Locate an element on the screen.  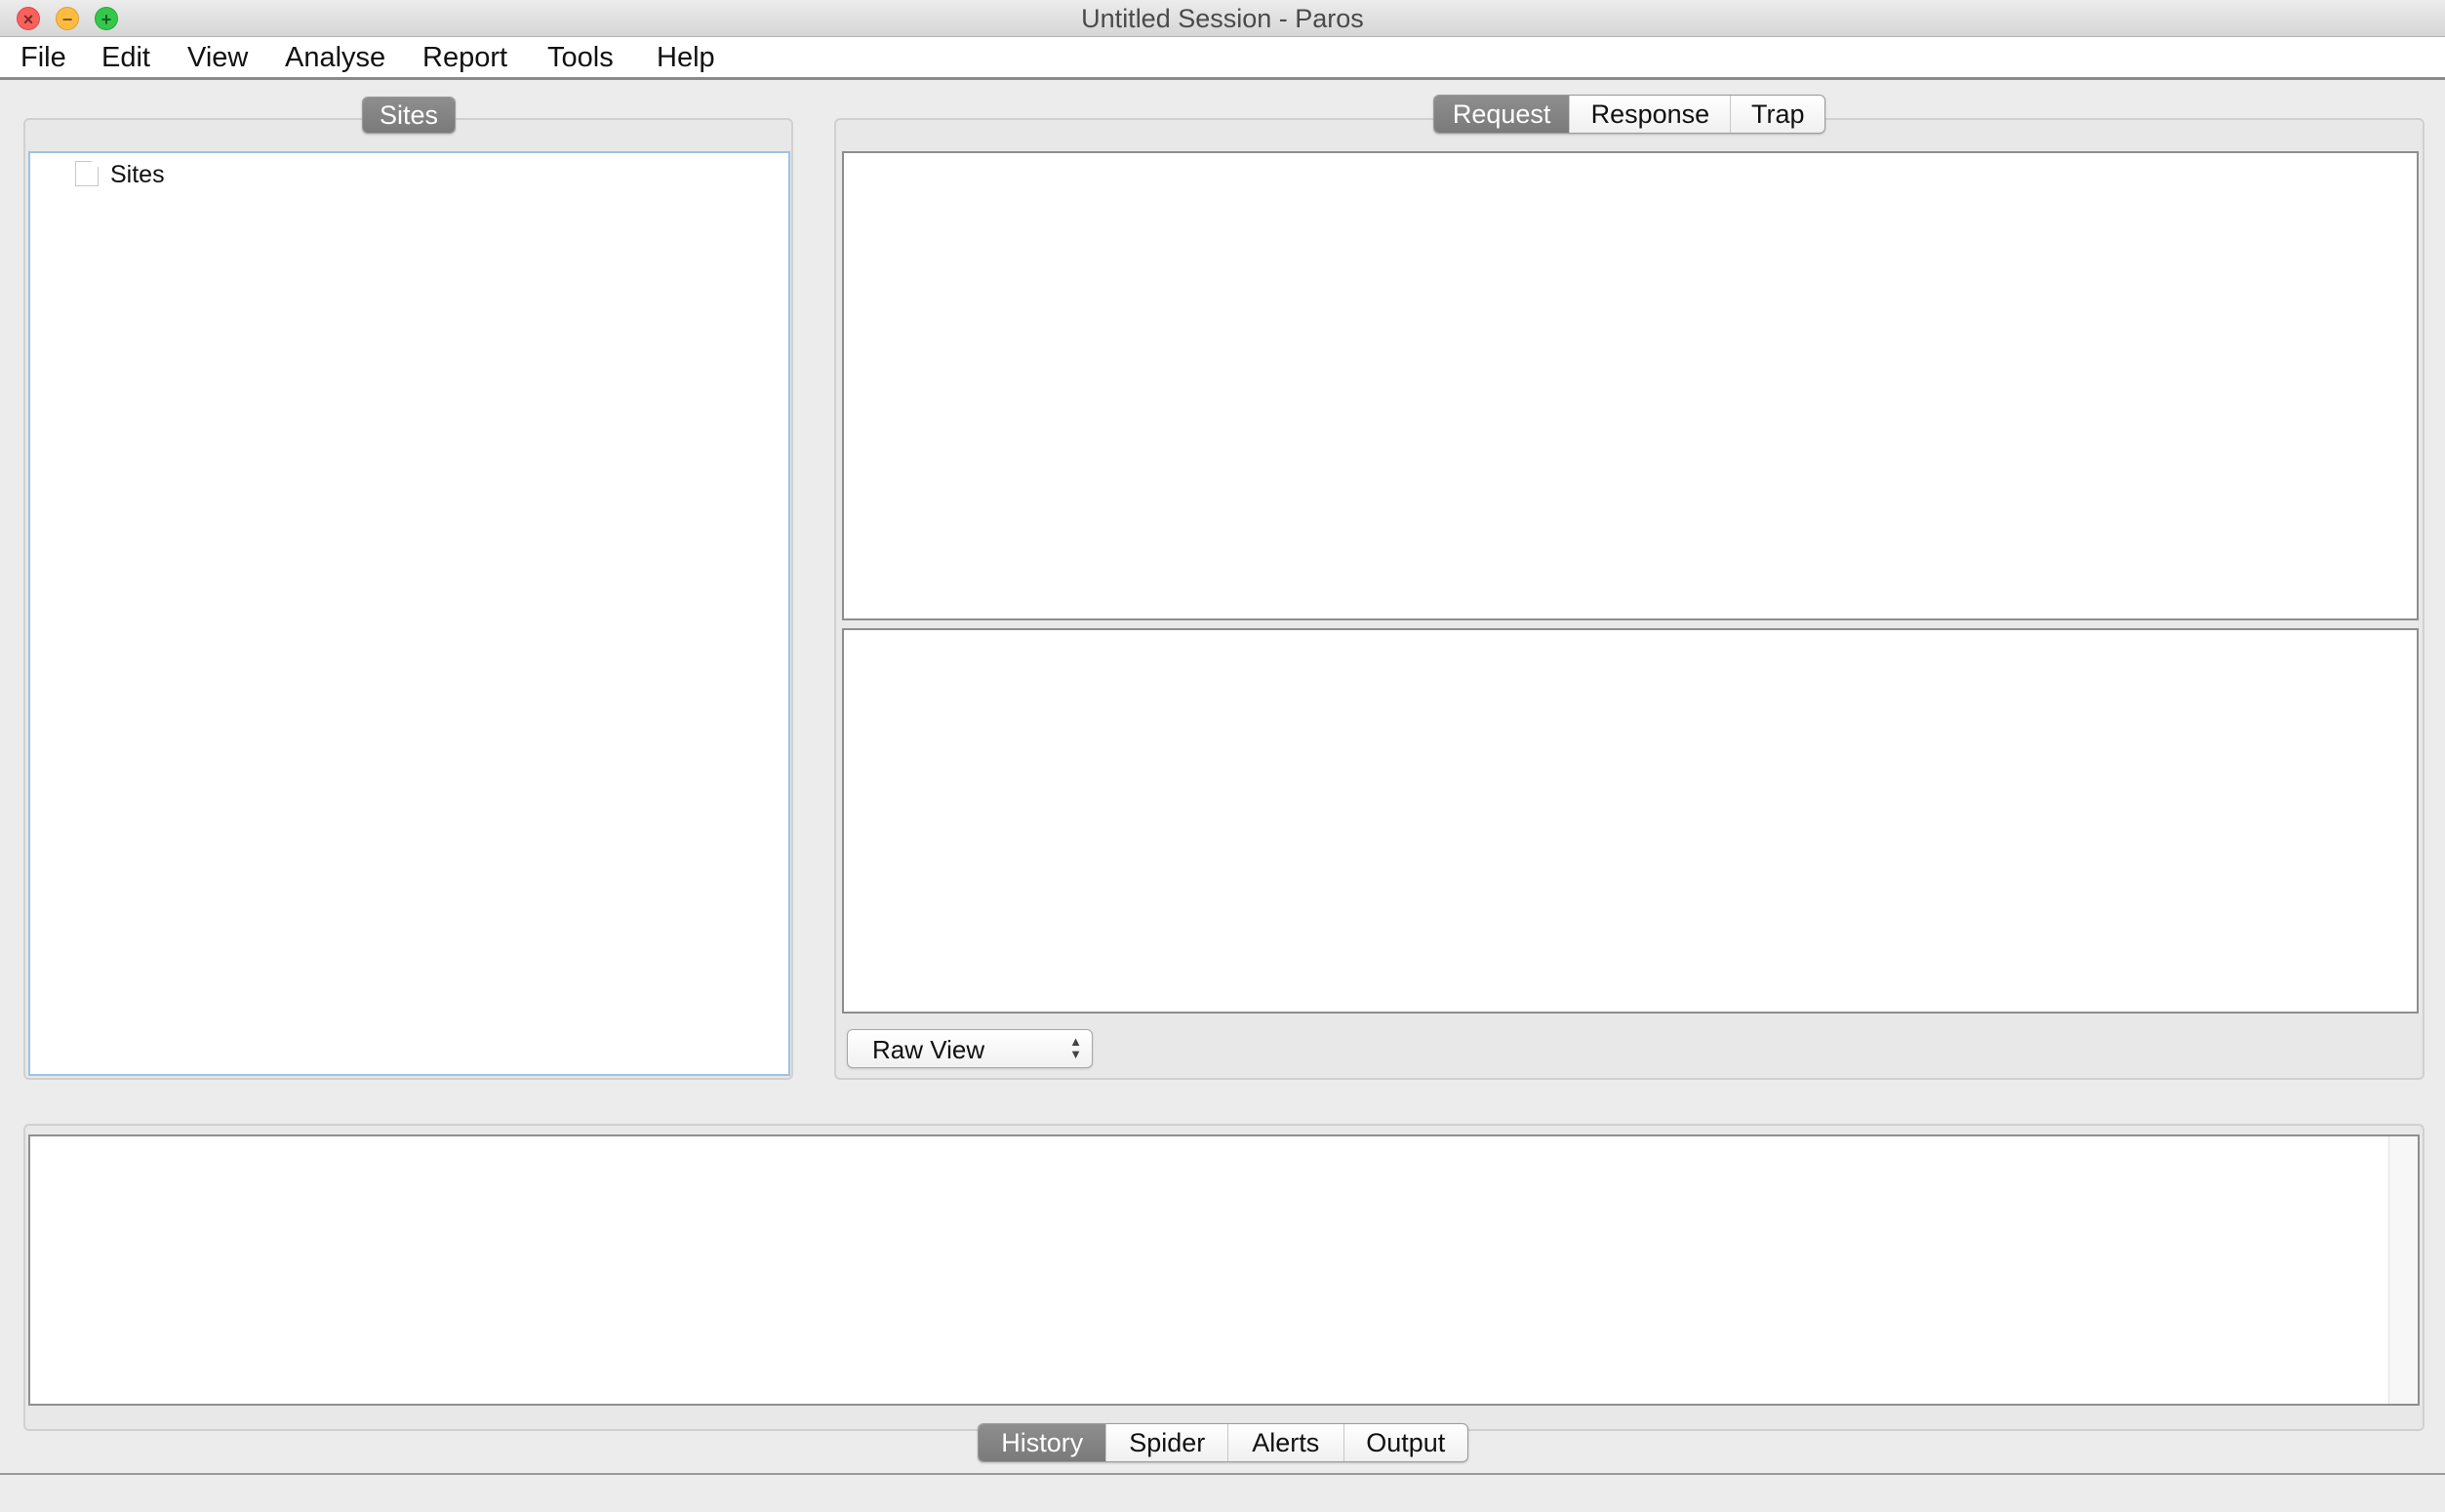
view-select: Raw View ▲ ▼ is located at coordinates (970, 1048).